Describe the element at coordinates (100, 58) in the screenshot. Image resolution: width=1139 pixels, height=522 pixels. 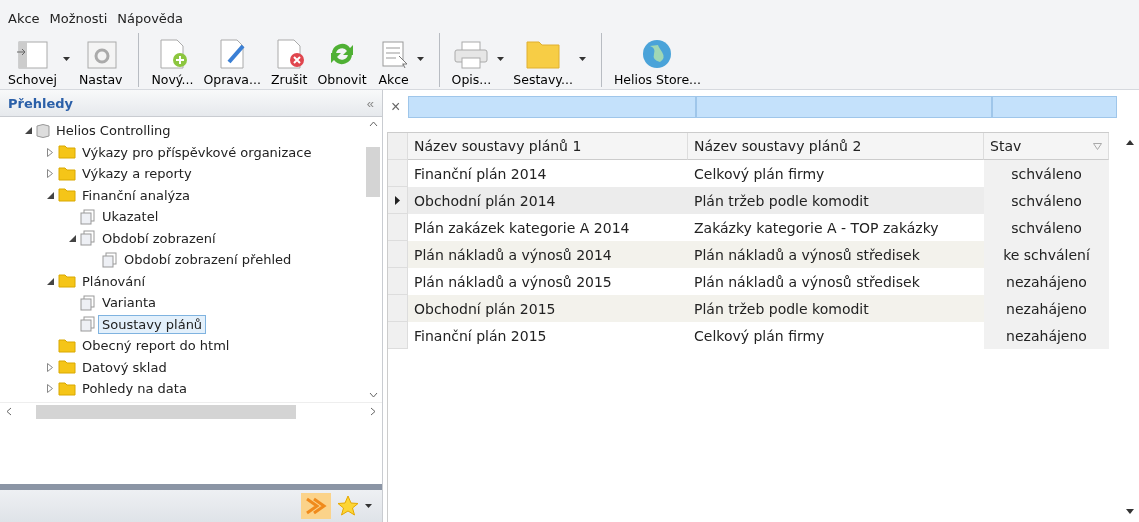
I see `toolbar-button: Nastav` at that location.